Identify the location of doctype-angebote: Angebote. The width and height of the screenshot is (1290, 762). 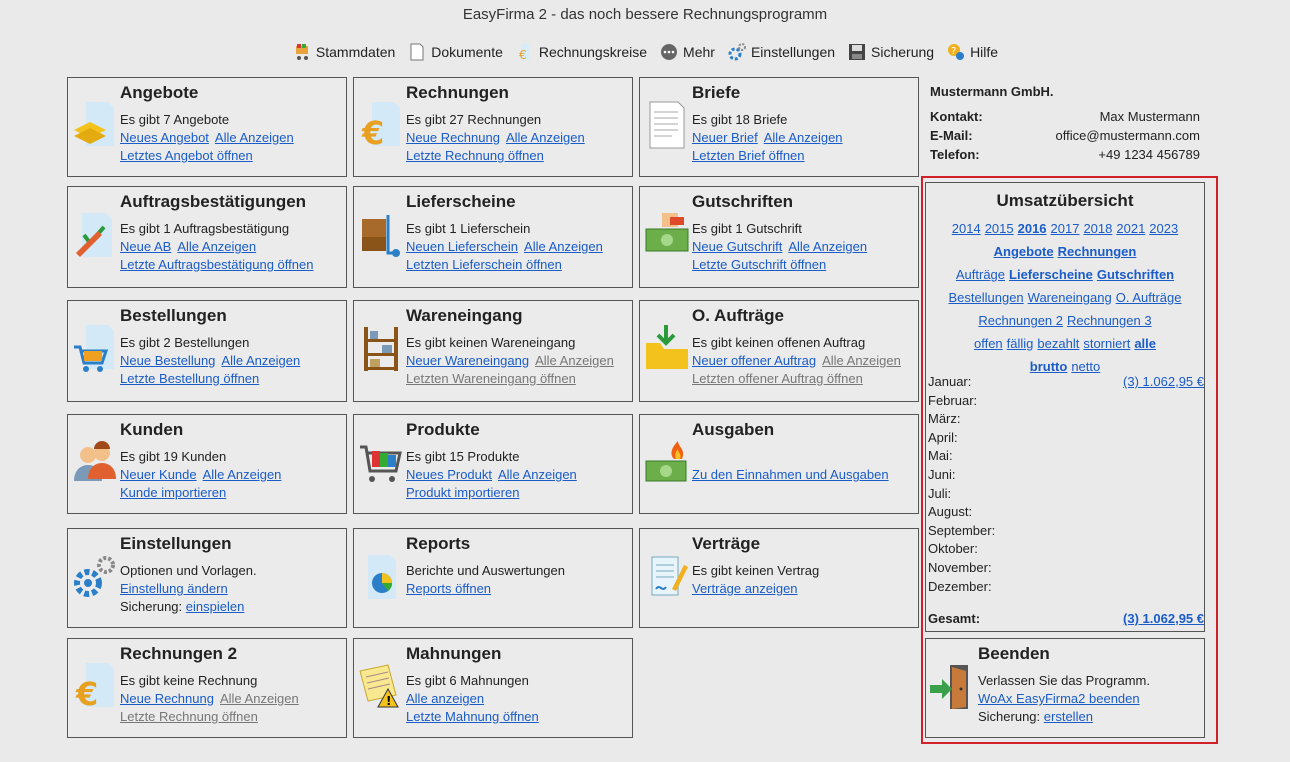
(1024, 251).